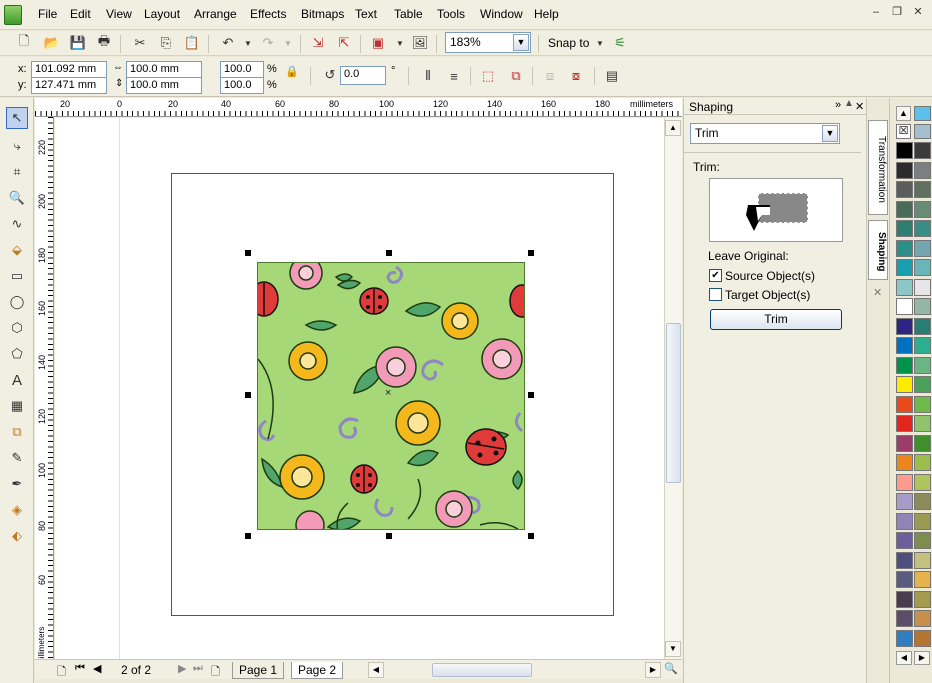  Describe the element at coordinates (454, 76) in the screenshot. I see `mirror-vertical-icon: ≡` at that location.